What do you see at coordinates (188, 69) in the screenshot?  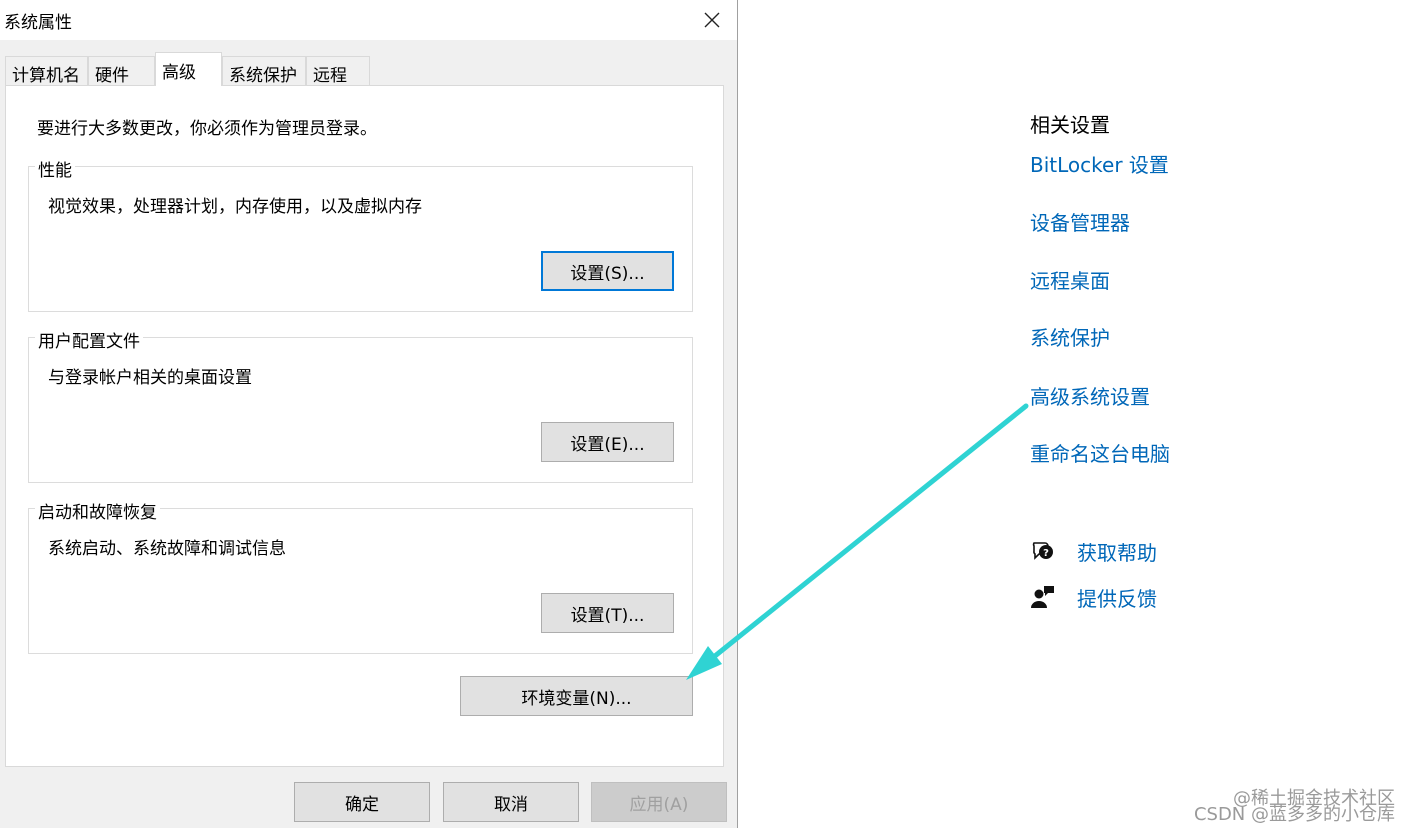 I see `tab-advanced: 高级` at bounding box center [188, 69].